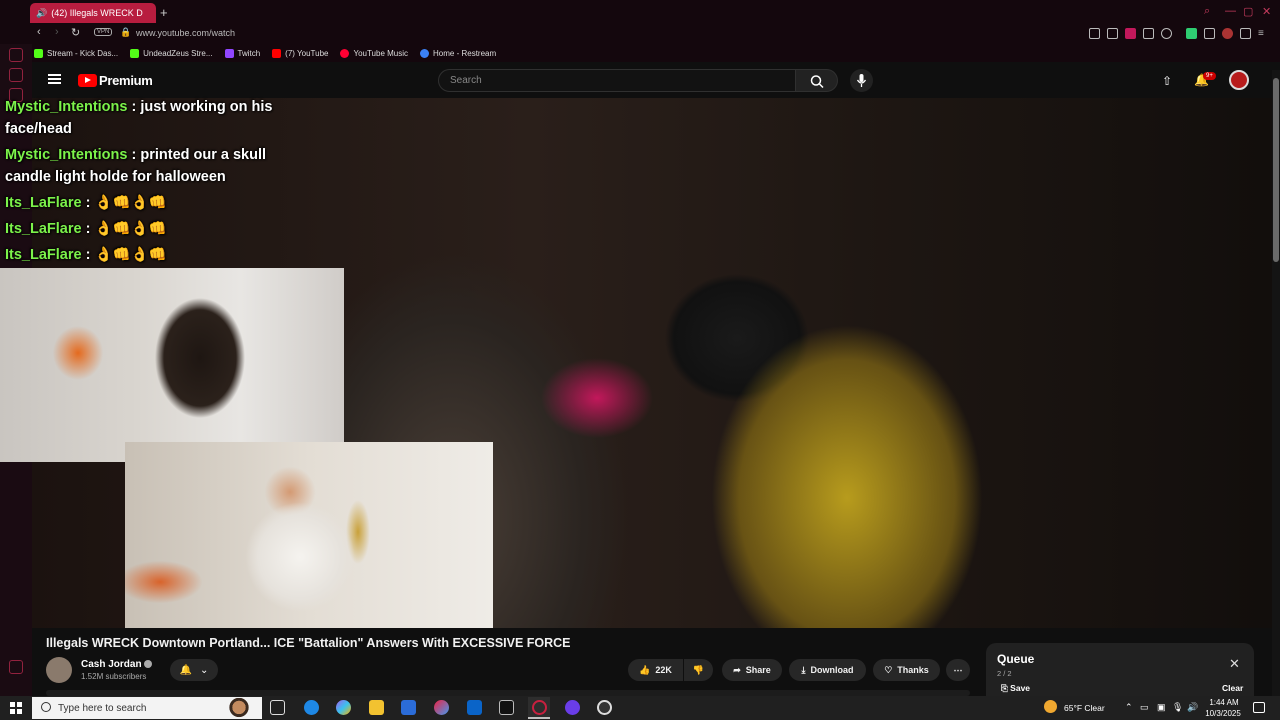  I want to click on hamburger-menu-icon, so click(54, 79).